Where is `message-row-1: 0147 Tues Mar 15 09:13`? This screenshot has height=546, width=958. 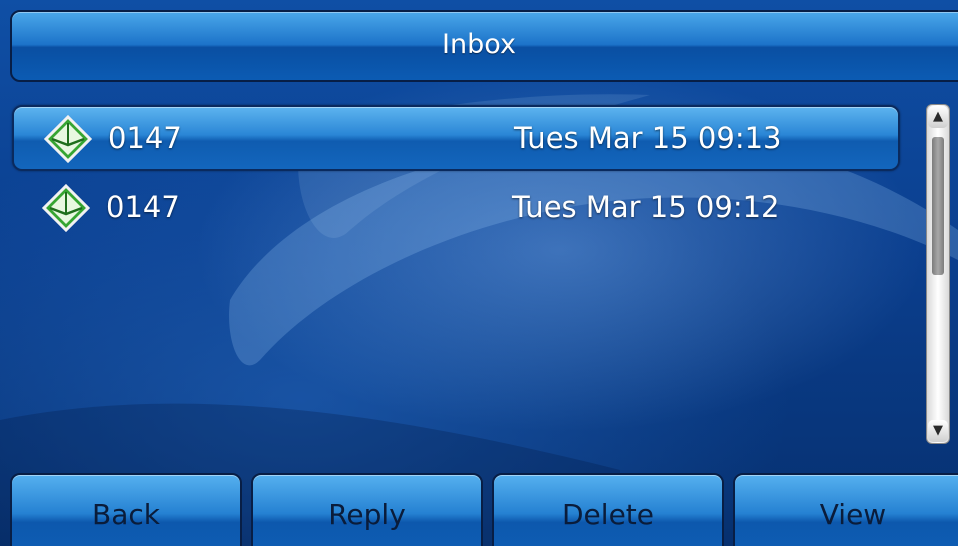
message-row-1: 0147 Tues Mar 15 09:13 is located at coordinates (456, 138).